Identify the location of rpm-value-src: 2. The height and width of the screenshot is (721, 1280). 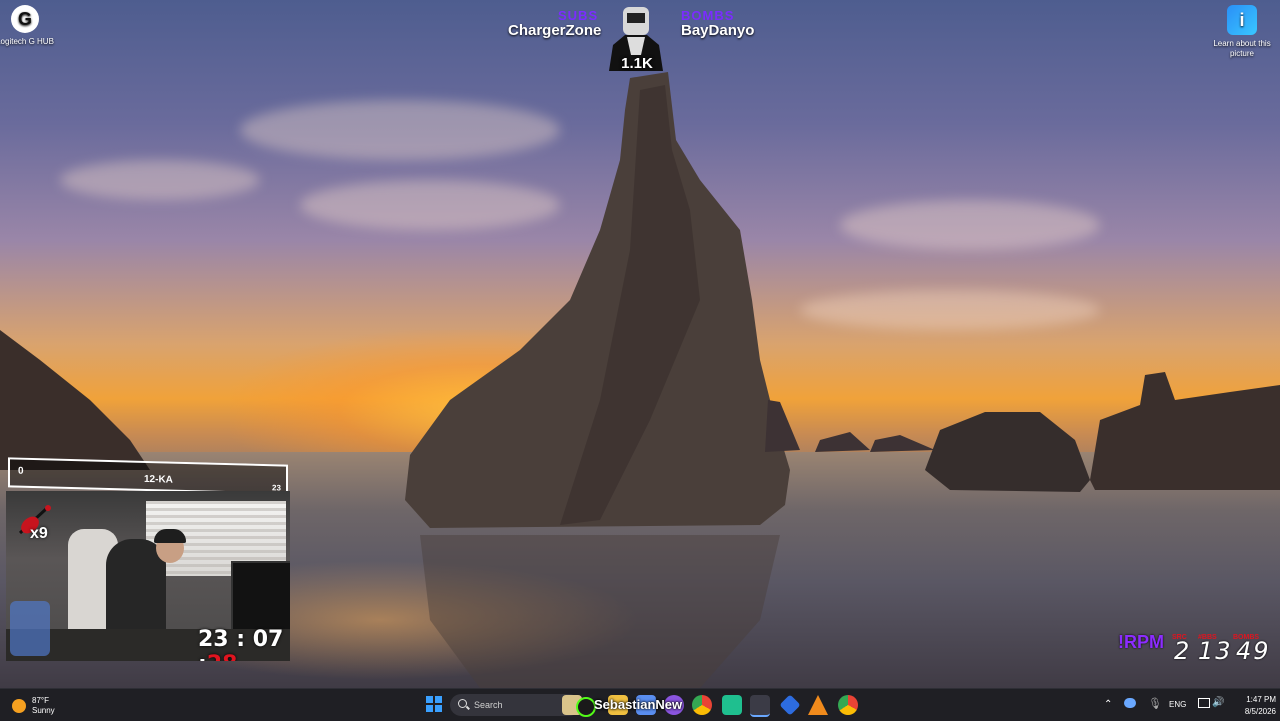
(1183, 651).